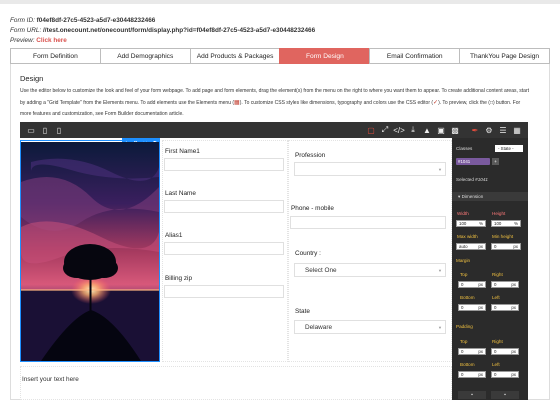 This screenshot has height=400, width=560. What do you see at coordinates (370, 169) in the screenshot?
I see `profession-select: ▼` at bounding box center [370, 169].